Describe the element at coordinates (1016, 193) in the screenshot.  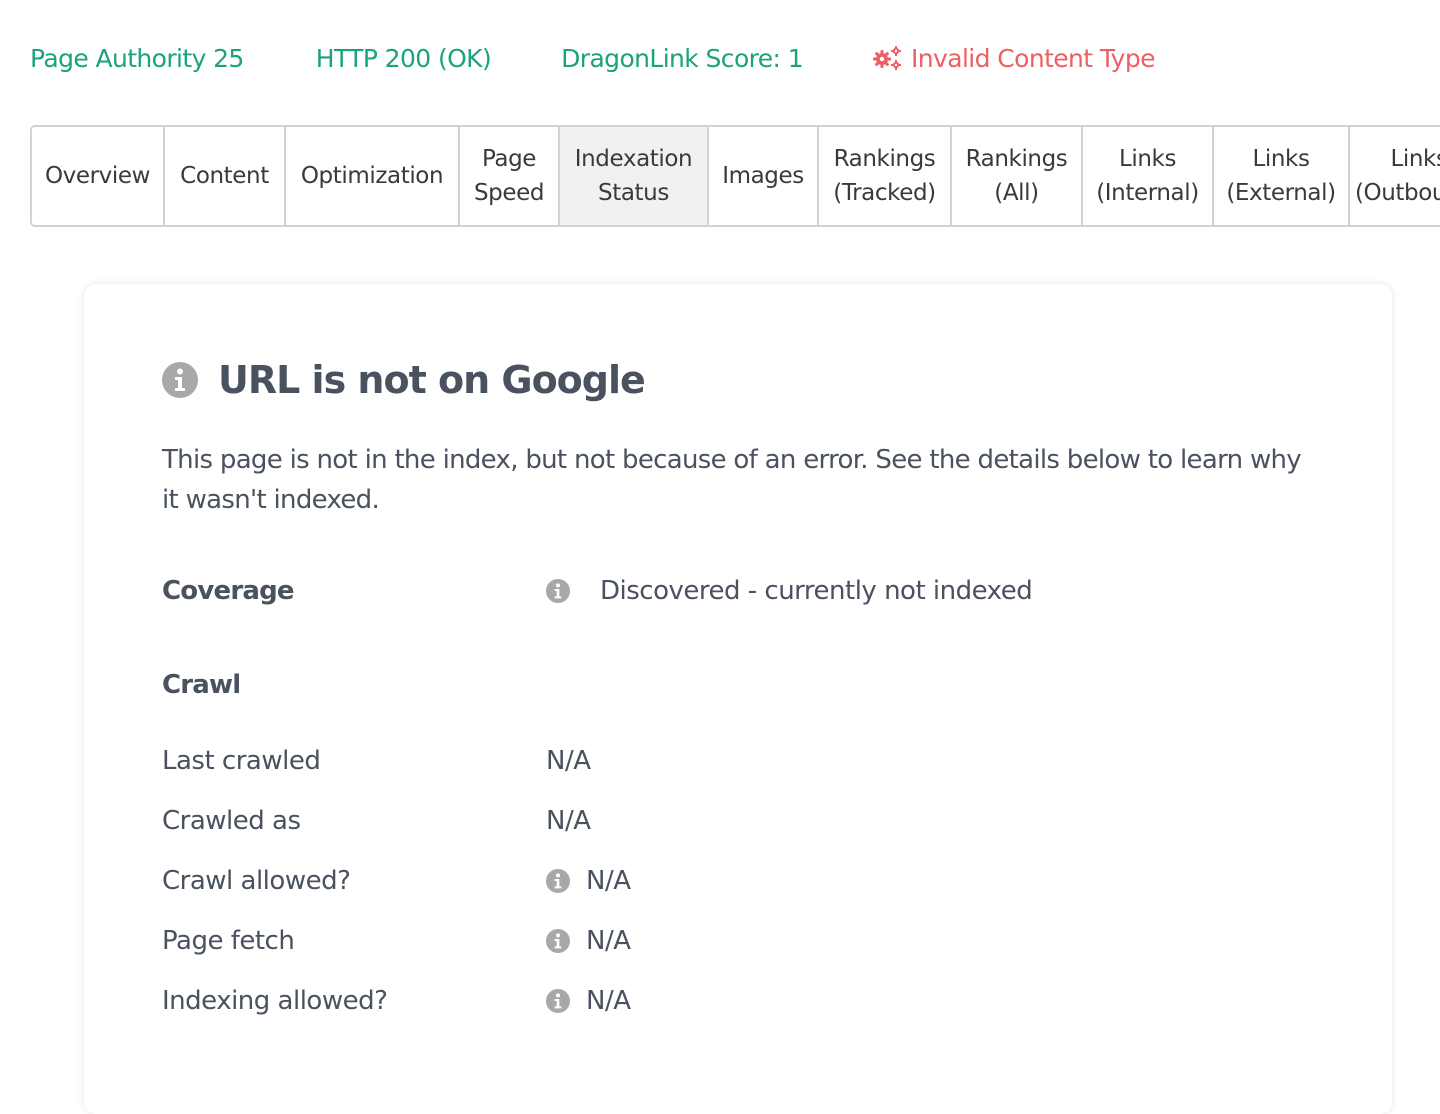
I see `tab-label: (All)` at that location.